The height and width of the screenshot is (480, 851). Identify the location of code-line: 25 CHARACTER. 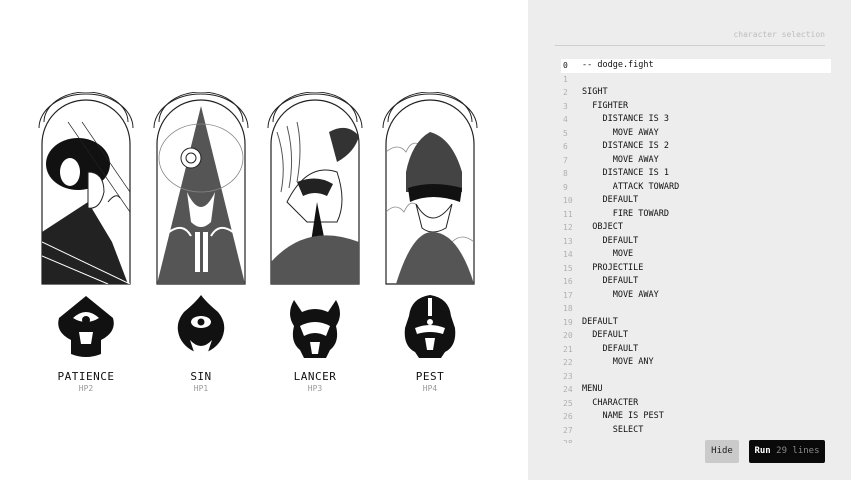
(696, 404).